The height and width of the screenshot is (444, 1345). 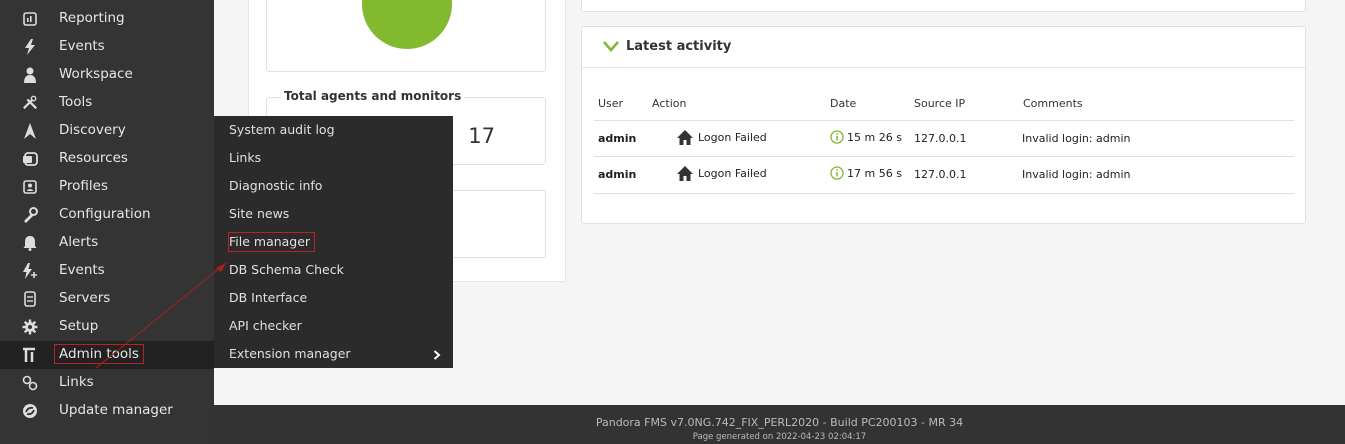 What do you see at coordinates (265, 326) in the screenshot?
I see `submenu-item-api-checker: API checker` at bounding box center [265, 326].